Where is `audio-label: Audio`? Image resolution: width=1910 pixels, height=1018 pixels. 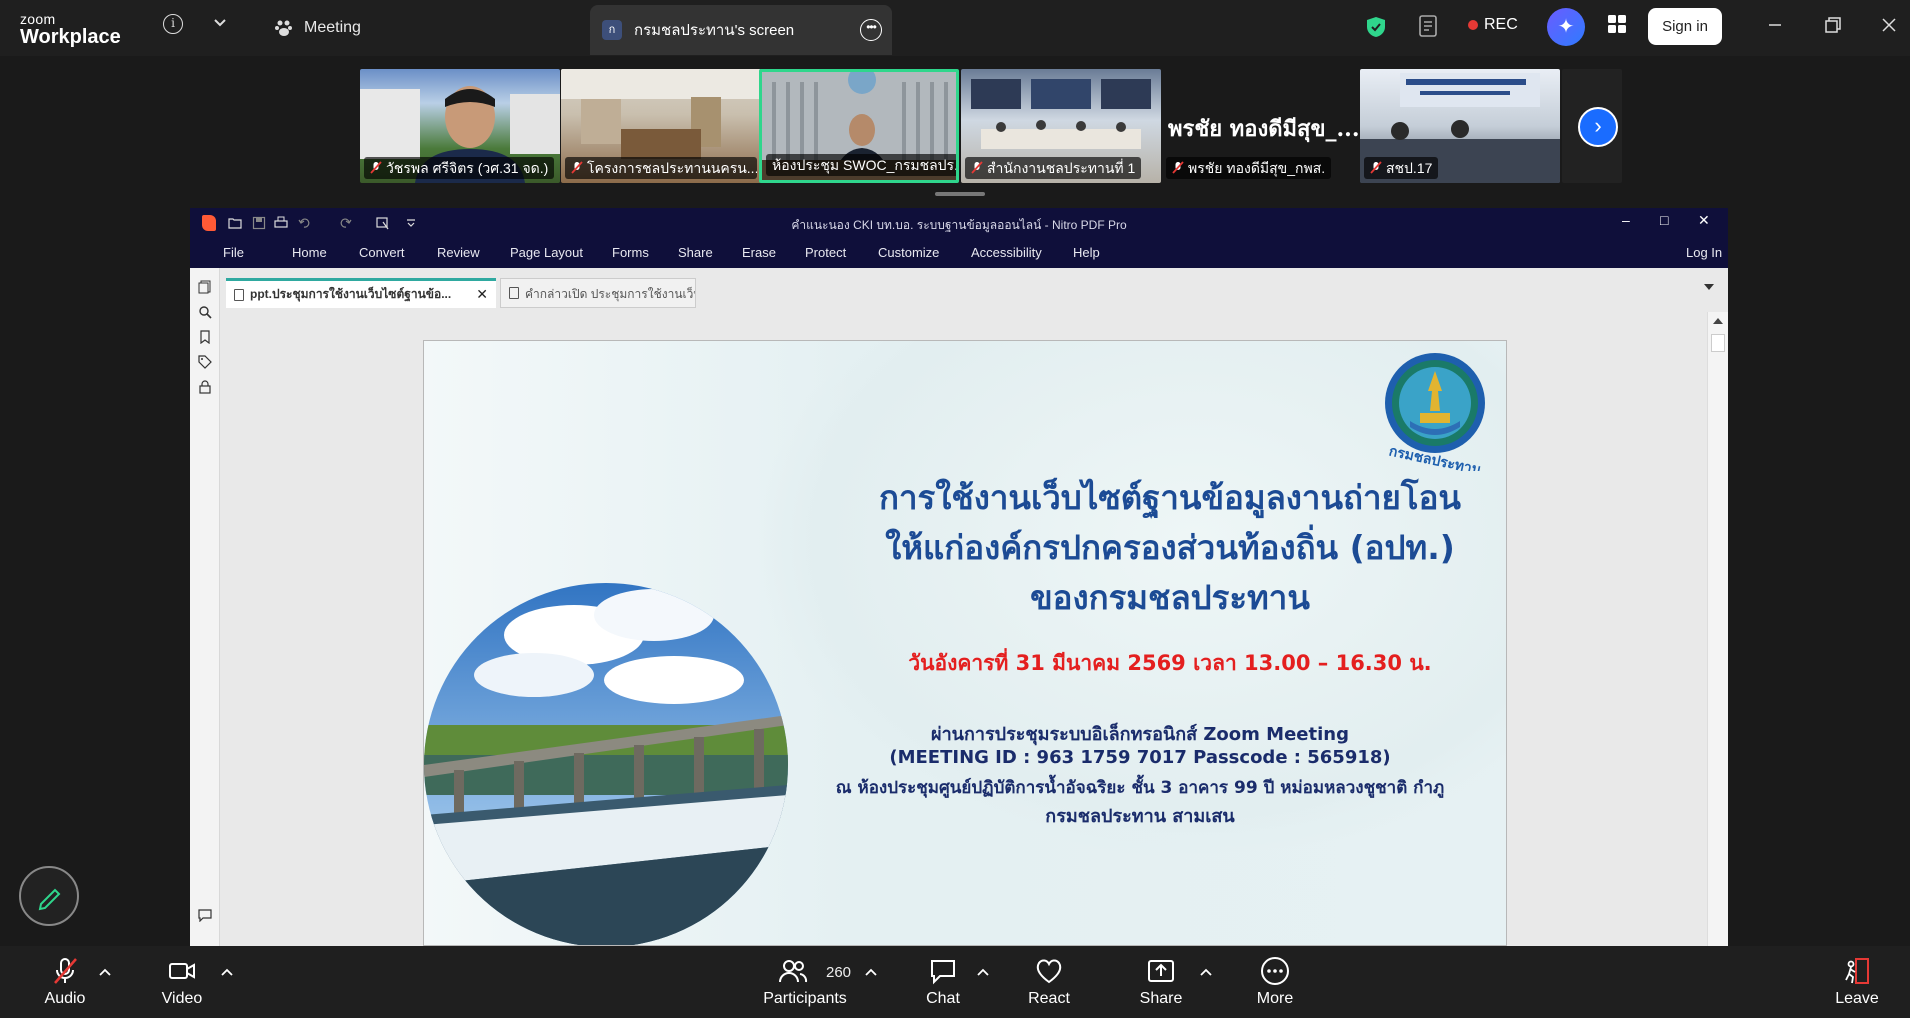
audio-label: Audio is located at coordinates (65, 998).